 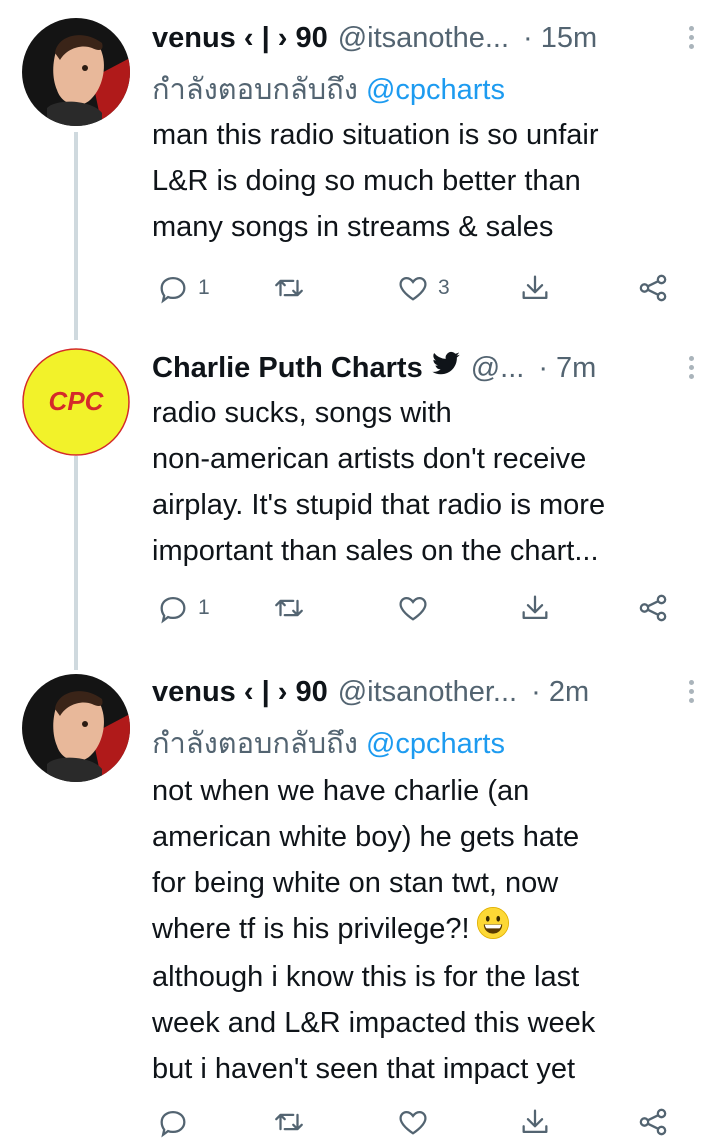 I want to click on tweet-line: man this radio situation is so unfair, so click(x=375, y=135).